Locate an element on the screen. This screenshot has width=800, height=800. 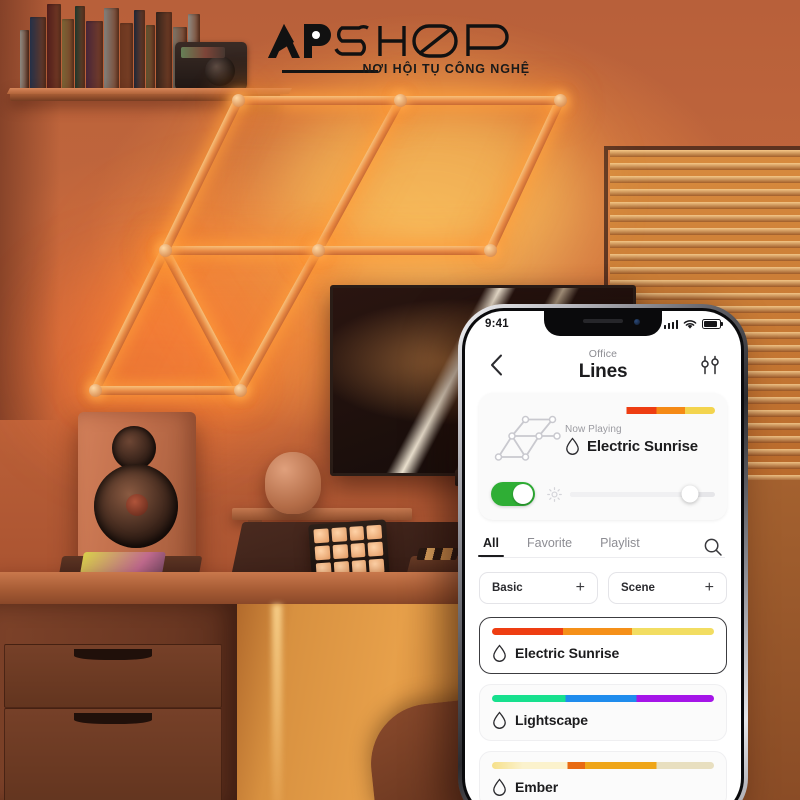
chip-scene: Scene + is located at coordinates (667, 588).